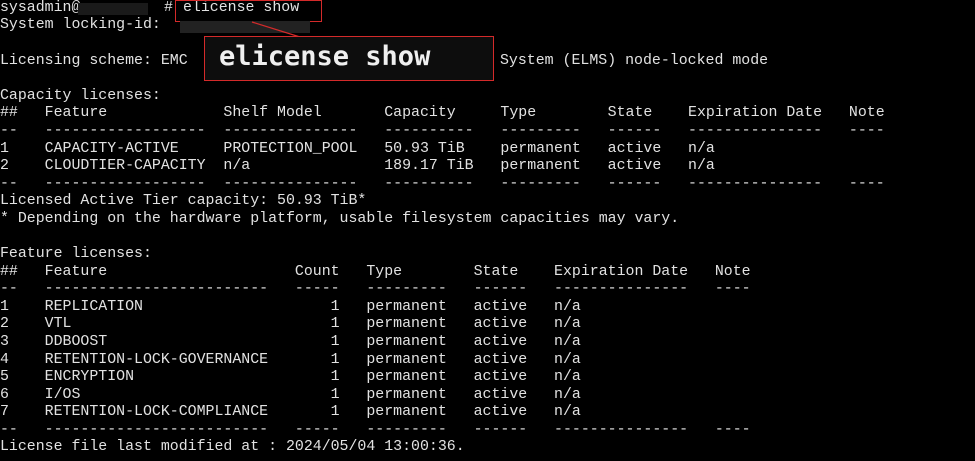 Image resolution: width=975 pixels, height=461 pixels. What do you see at coordinates (290, 395) in the screenshot?
I see `feature-table-row: 6 I/OS 1 permanent active n/a` at bounding box center [290, 395].